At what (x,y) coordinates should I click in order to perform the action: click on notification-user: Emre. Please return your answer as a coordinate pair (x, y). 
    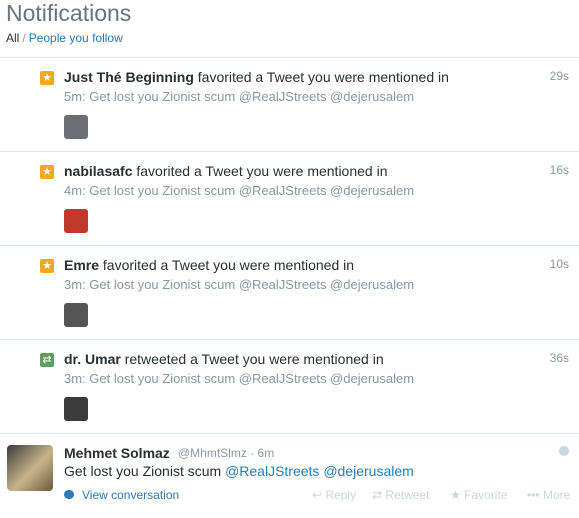
    Looking at the image, I should click on (81, 265).